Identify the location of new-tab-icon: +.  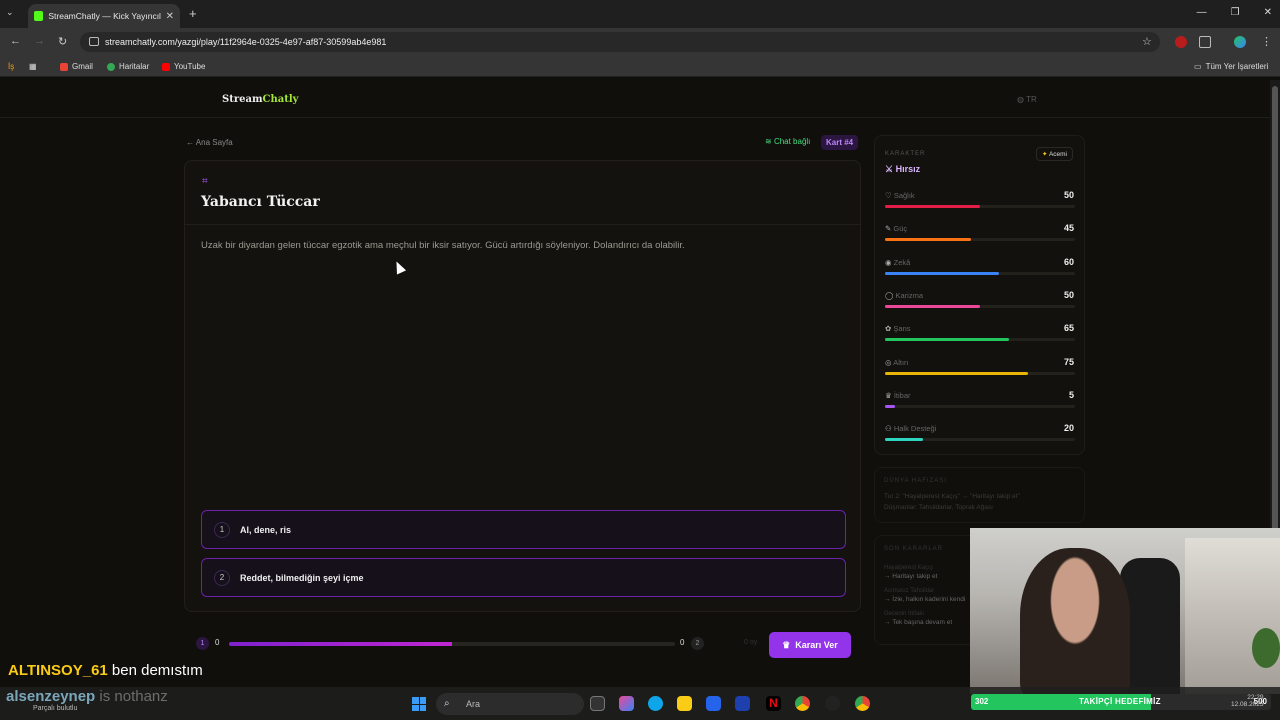
(193, 13).